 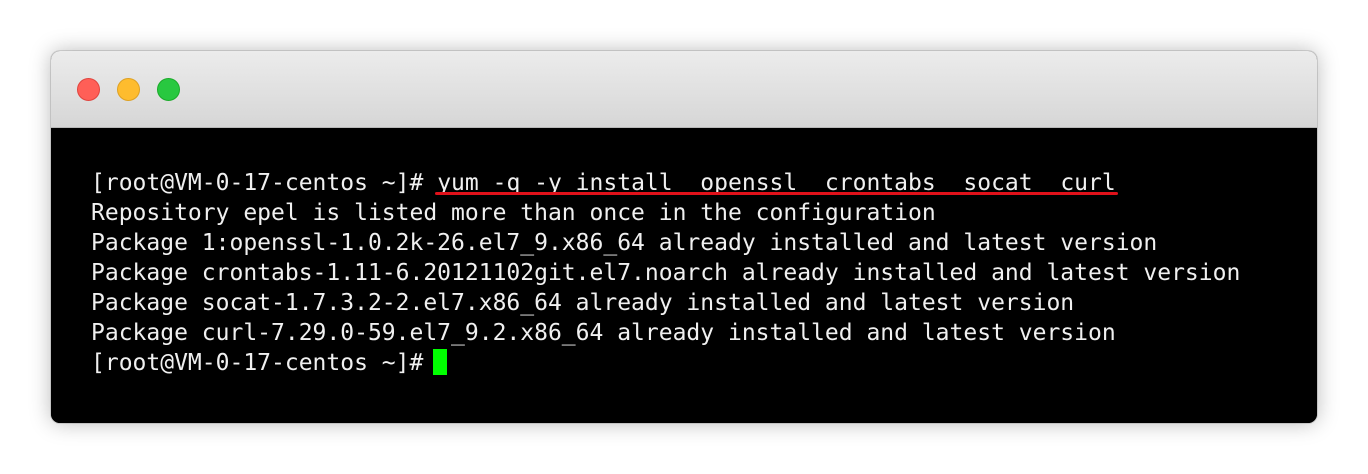 I want to click on zoom-button, so click(x=168, y=89).